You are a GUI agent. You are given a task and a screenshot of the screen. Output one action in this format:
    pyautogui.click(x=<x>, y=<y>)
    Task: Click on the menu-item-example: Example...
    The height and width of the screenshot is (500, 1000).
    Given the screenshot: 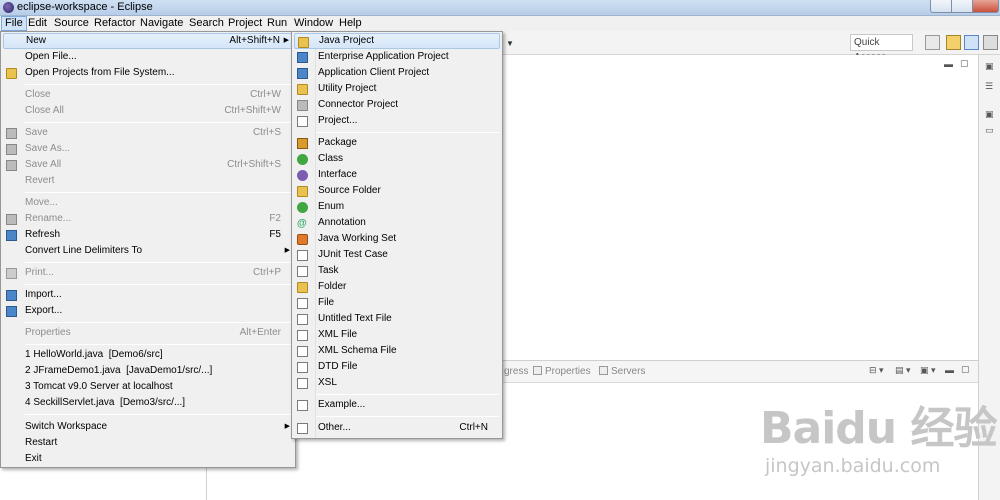 What is the action you would take?
    pyautogui.click(x=397, y=405)
    